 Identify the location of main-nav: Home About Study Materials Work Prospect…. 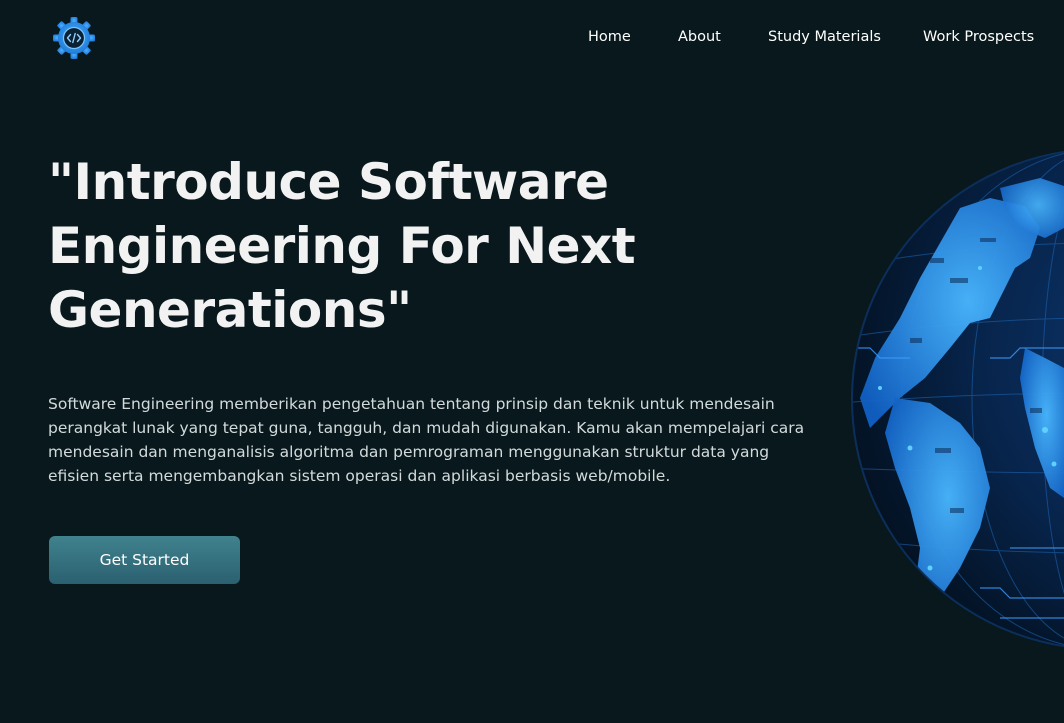
(532, 39).